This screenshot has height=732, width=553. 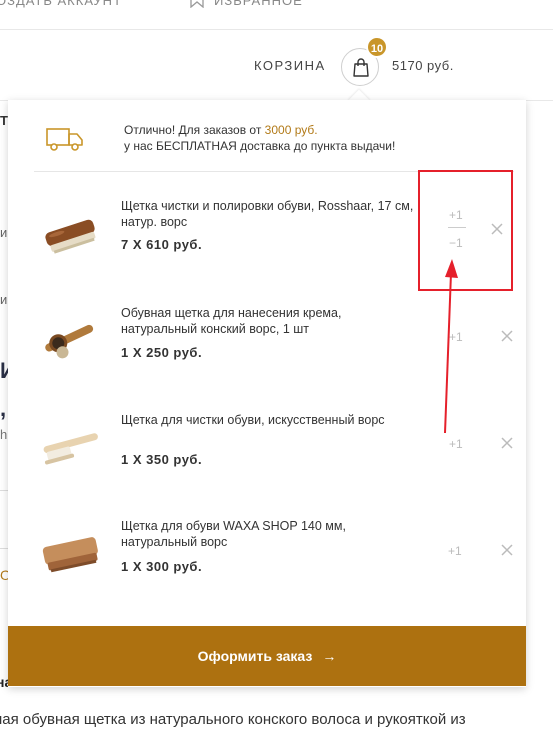 What do you see at coordinates (291, 130) in the screenshot?
I see `promo-amount: 3000 руб.` at bounding box center [291, 130].